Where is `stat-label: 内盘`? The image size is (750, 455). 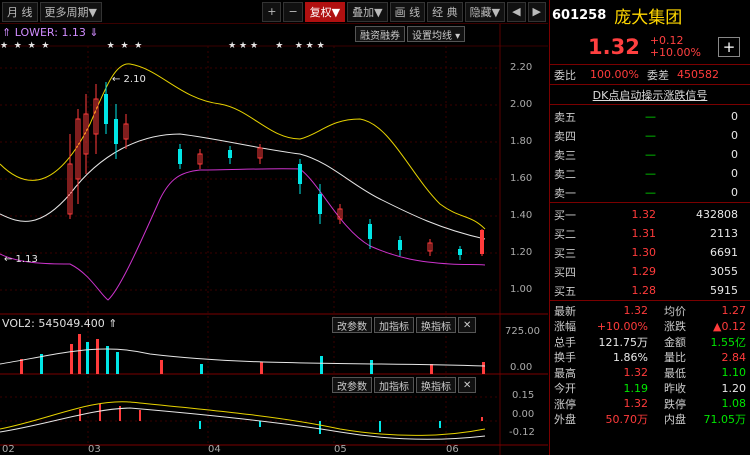 stat-label: 内盘 is located at coordinates (675, 420).